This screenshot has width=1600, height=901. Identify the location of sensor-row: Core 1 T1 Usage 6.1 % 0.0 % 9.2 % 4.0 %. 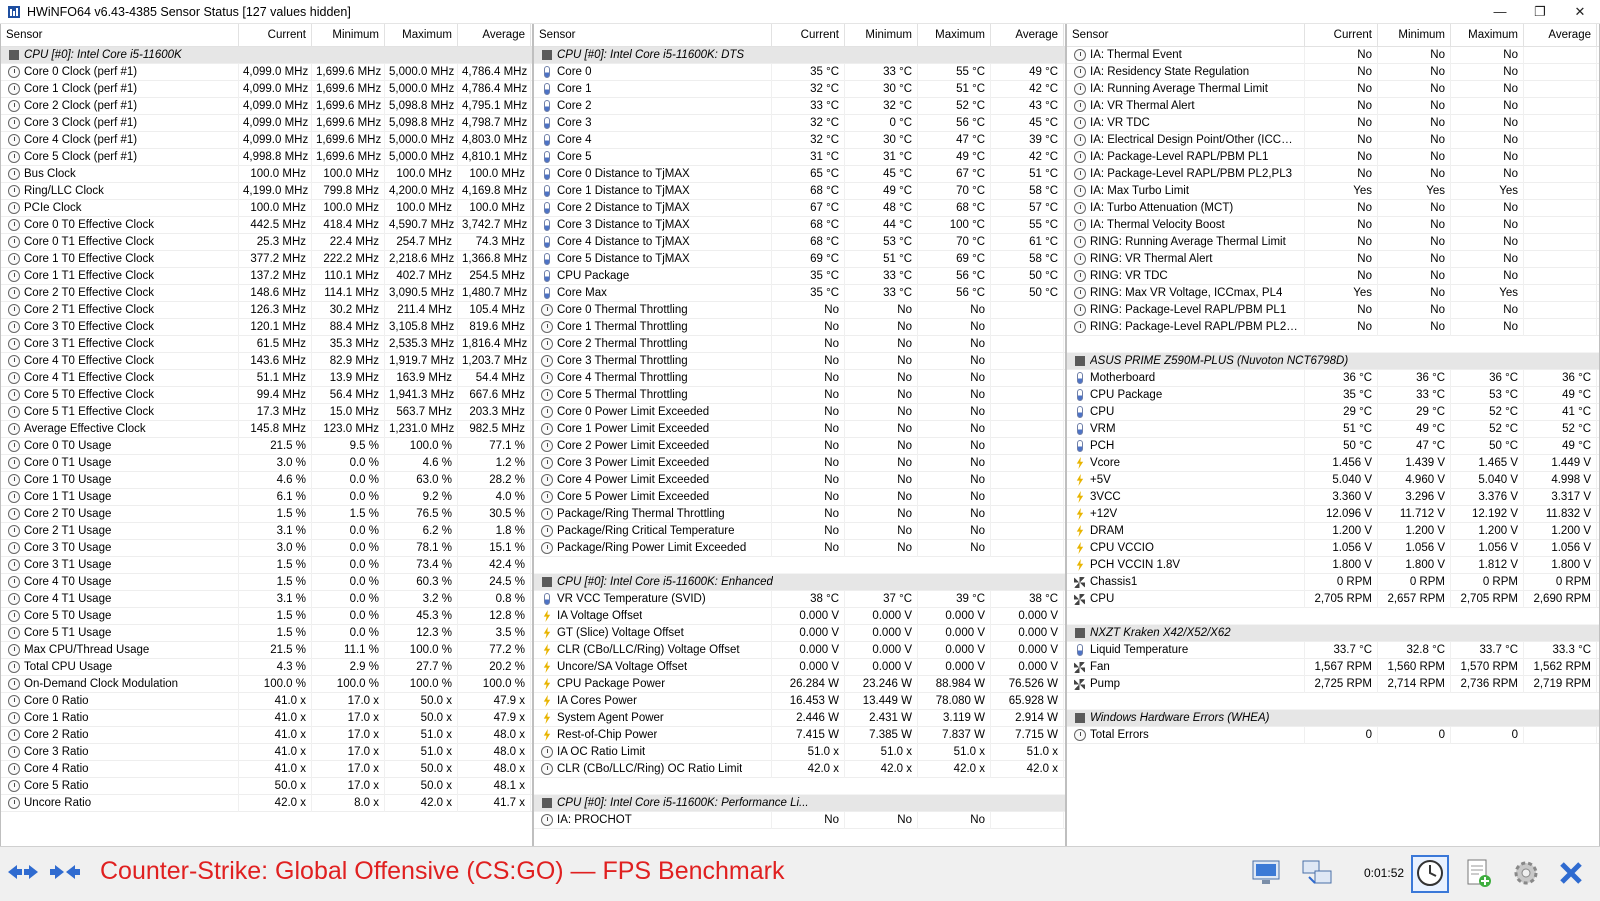
(266, 497).